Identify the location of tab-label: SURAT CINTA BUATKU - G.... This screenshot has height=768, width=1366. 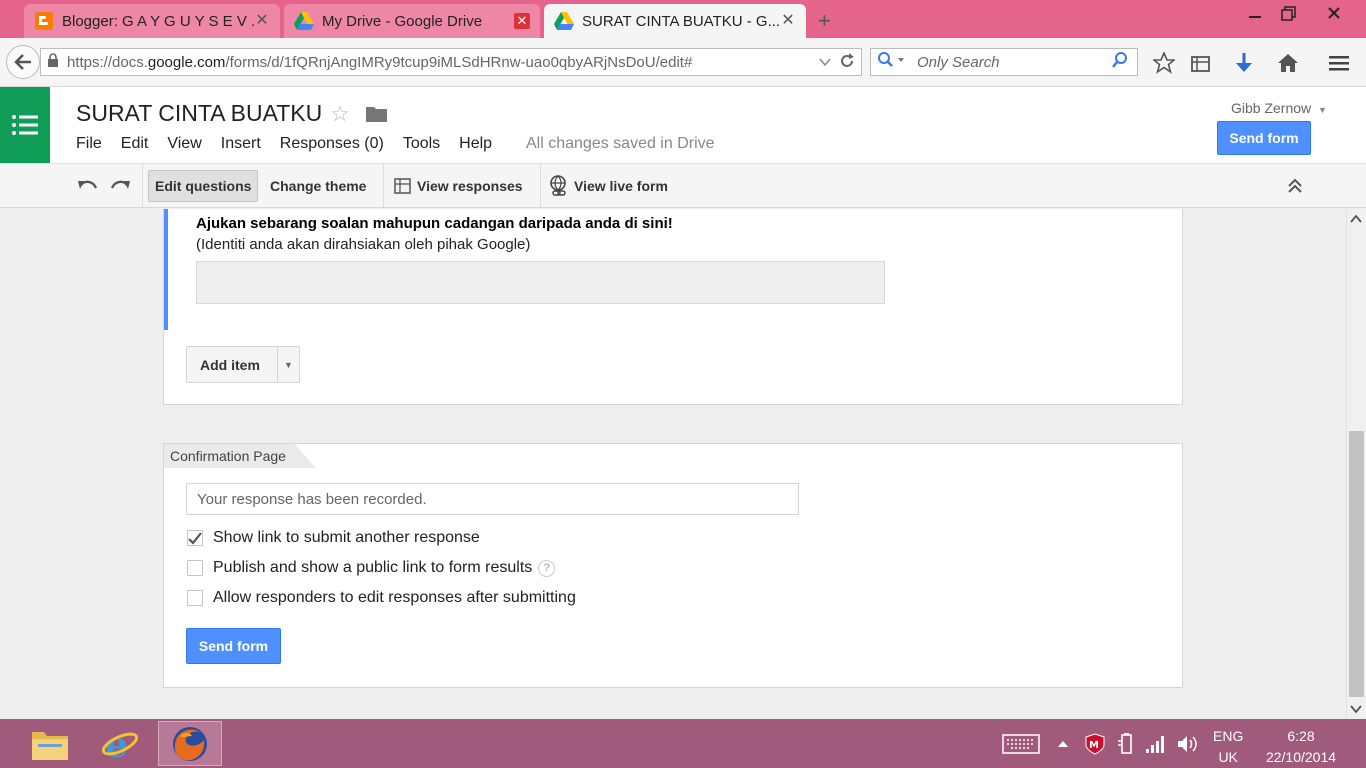
(681, 21).